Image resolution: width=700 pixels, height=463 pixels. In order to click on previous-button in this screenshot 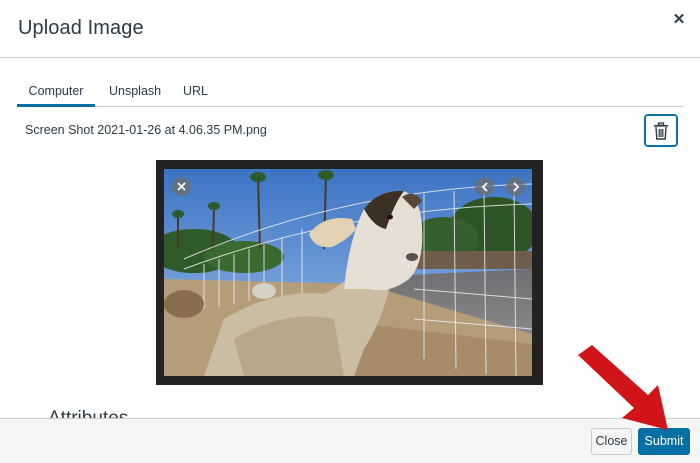, I will do `click(484, 186)`.